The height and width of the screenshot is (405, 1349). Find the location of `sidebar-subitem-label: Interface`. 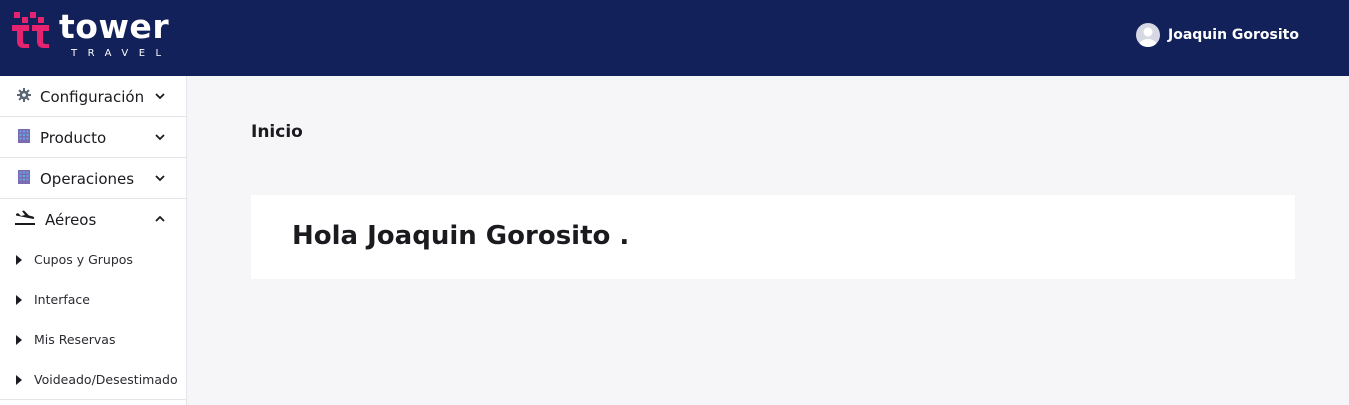

sidebar-subitem-label: Interface is located at coordinates (62, 299).